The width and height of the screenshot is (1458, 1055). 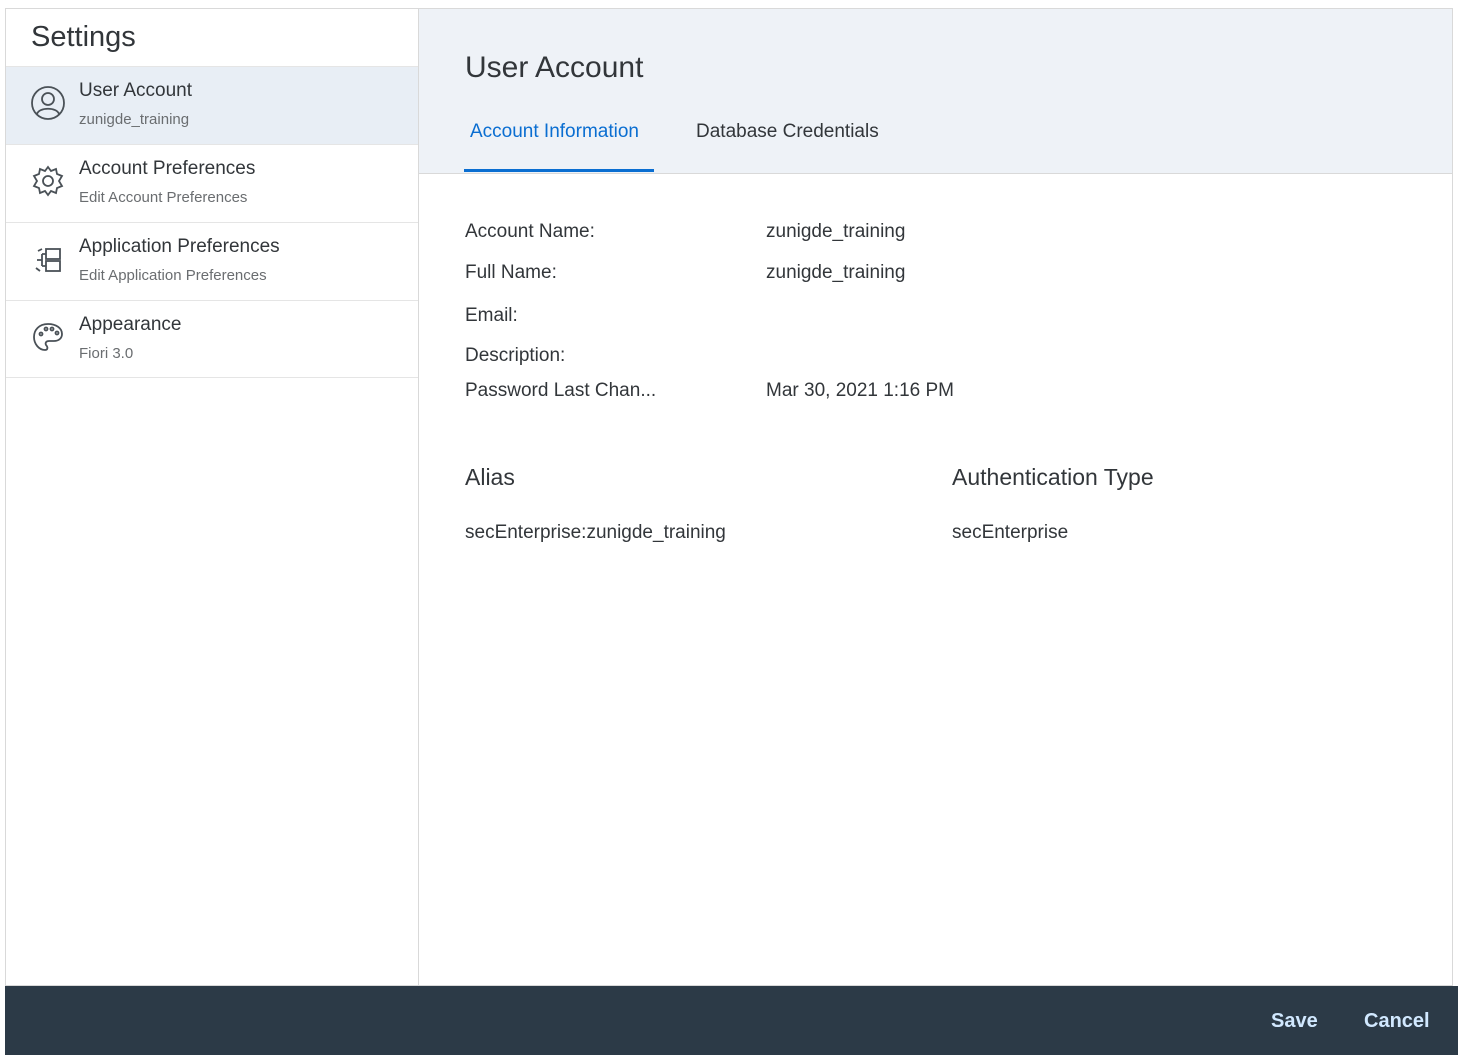 I want to click on authentication-type-value: secEnterprise, so click(x=1010, y=532).